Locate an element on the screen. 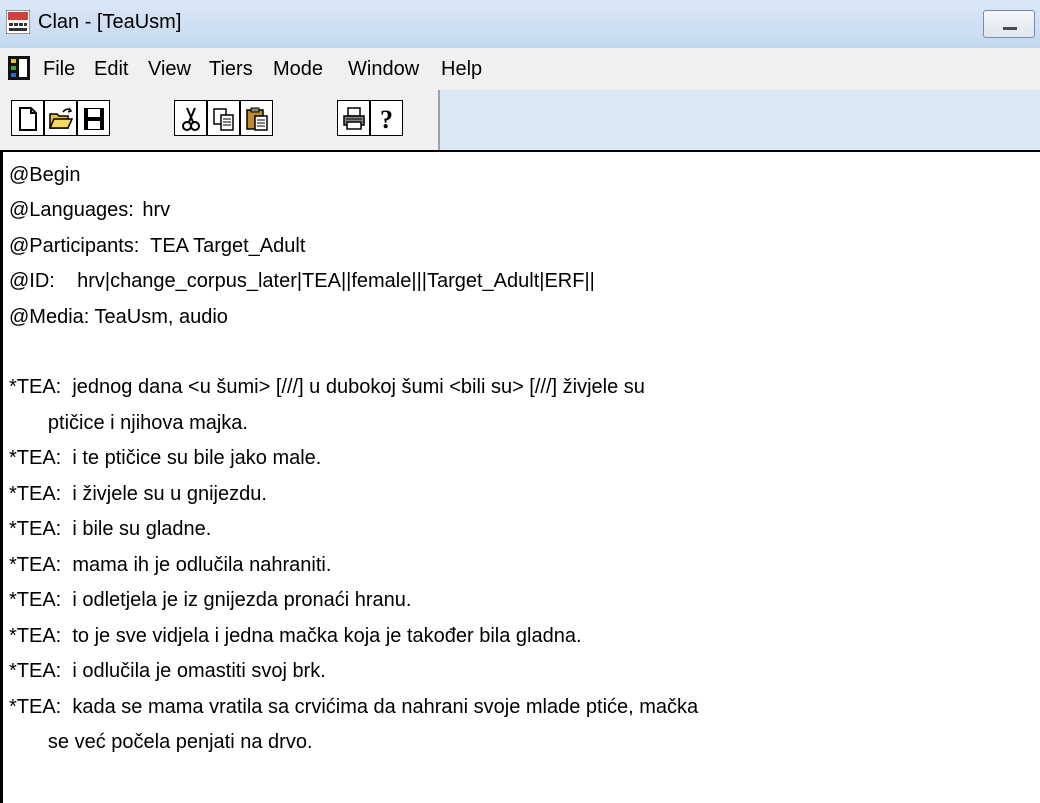  minimize-button is located at coordinates (1009, 24).